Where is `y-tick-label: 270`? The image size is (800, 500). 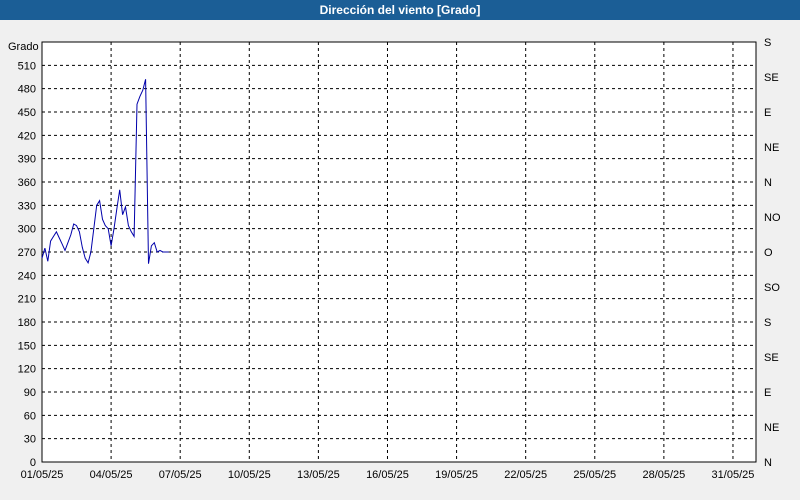 y-tick-label: 270 is located at coordinates (27, 253).